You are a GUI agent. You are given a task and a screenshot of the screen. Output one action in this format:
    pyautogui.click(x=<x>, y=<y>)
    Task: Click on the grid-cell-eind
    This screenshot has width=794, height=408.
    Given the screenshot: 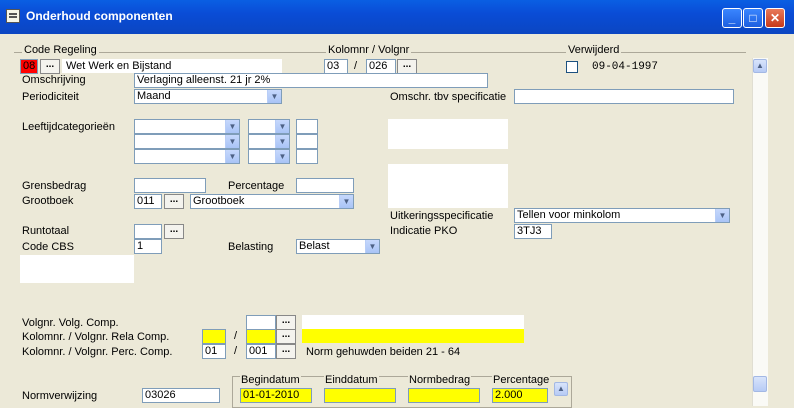 What is the action you would take?
    pyautogui.click(x=360, y=395)
    